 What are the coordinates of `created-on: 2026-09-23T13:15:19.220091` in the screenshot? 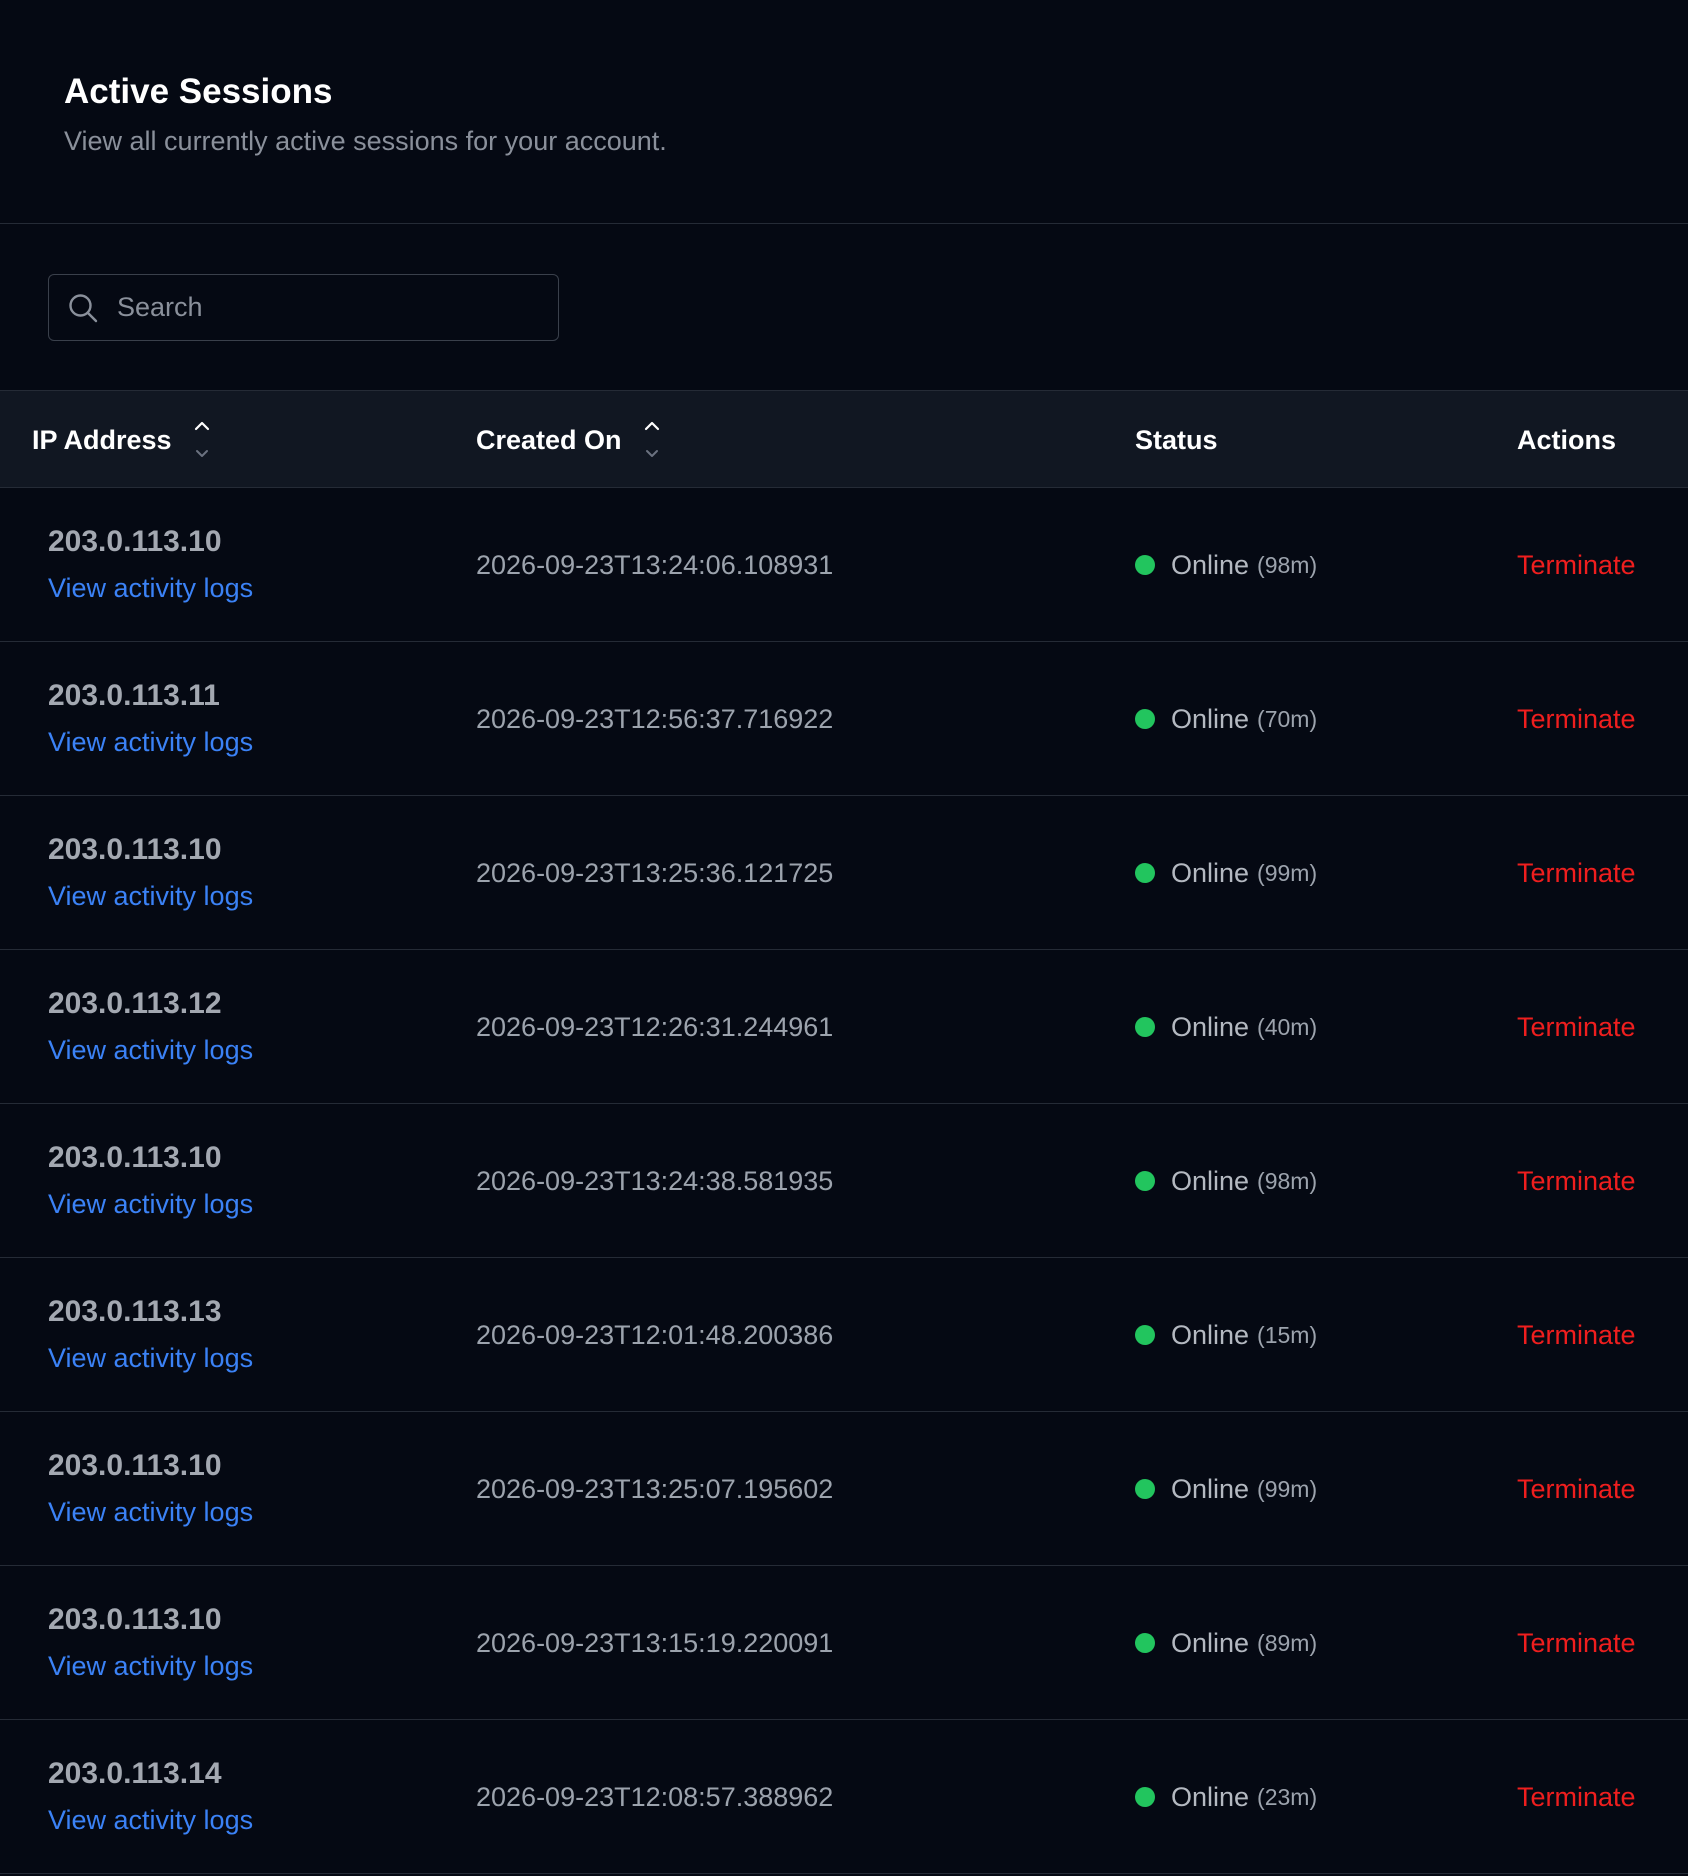 It's located at (655, 1642).